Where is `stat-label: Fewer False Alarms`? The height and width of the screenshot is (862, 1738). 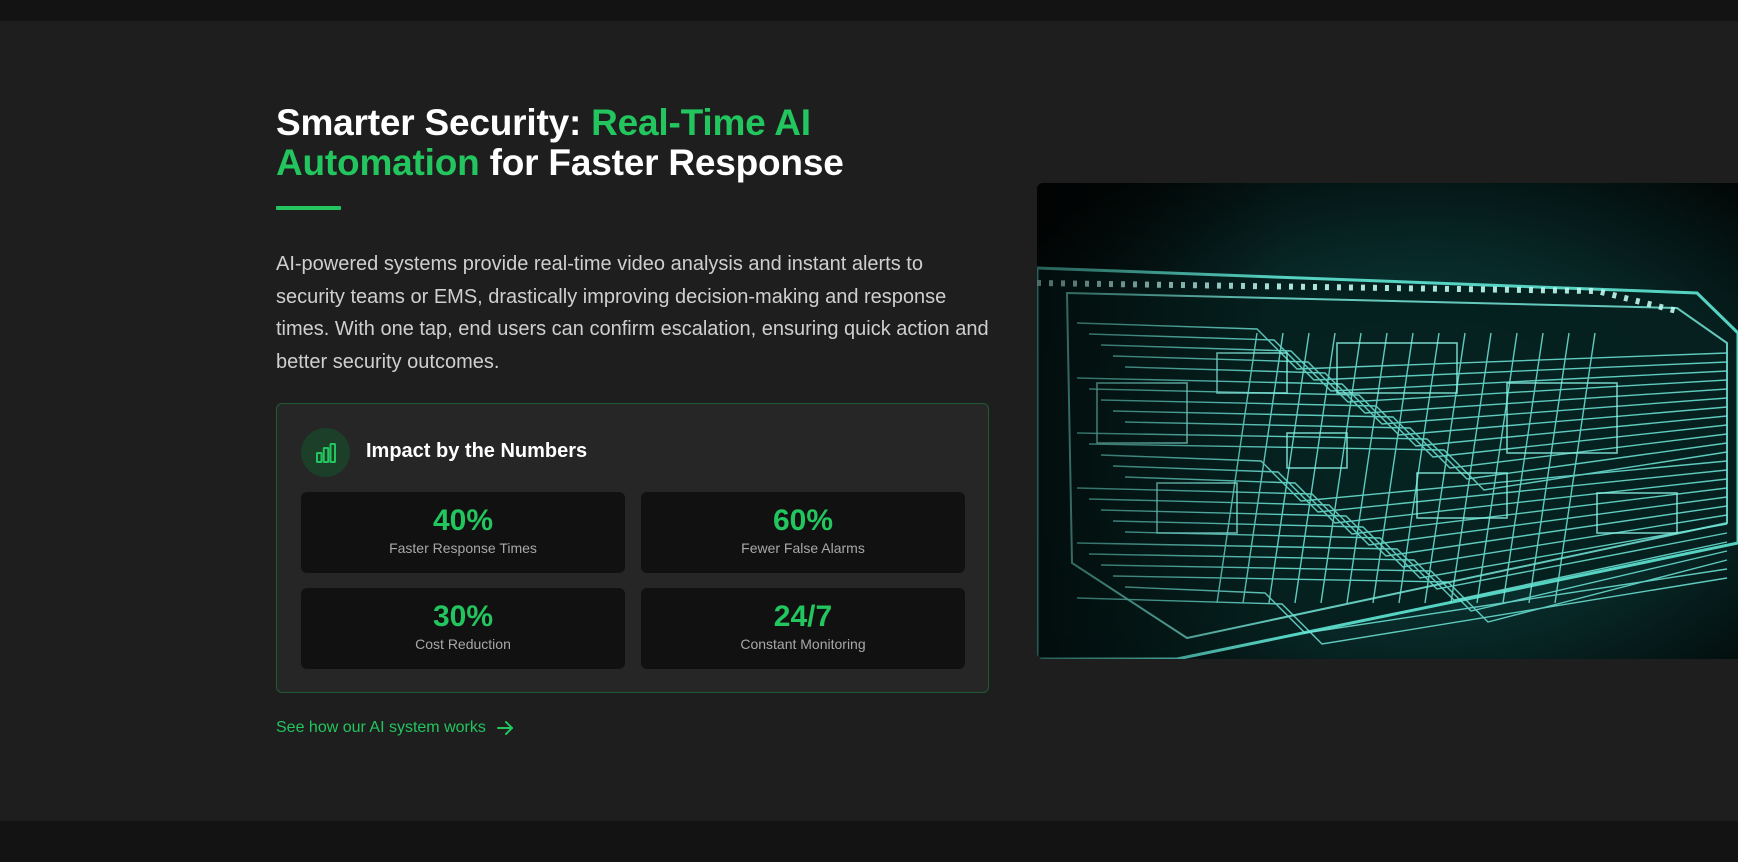
stat-label: Fewer False Alarms is located at coordinates (803, 548).